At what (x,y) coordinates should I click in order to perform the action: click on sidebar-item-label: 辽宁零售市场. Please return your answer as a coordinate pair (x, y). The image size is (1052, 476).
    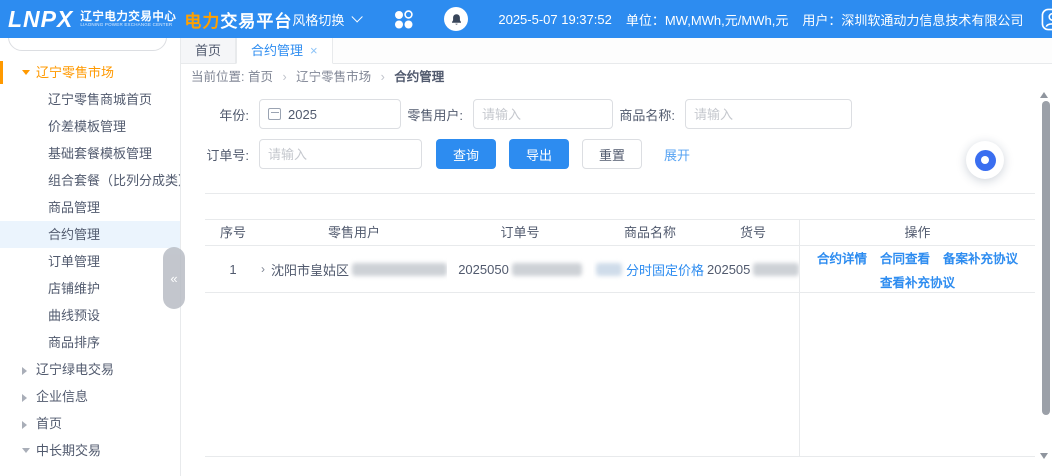
    Looking at the image, I should click on (75, 72).